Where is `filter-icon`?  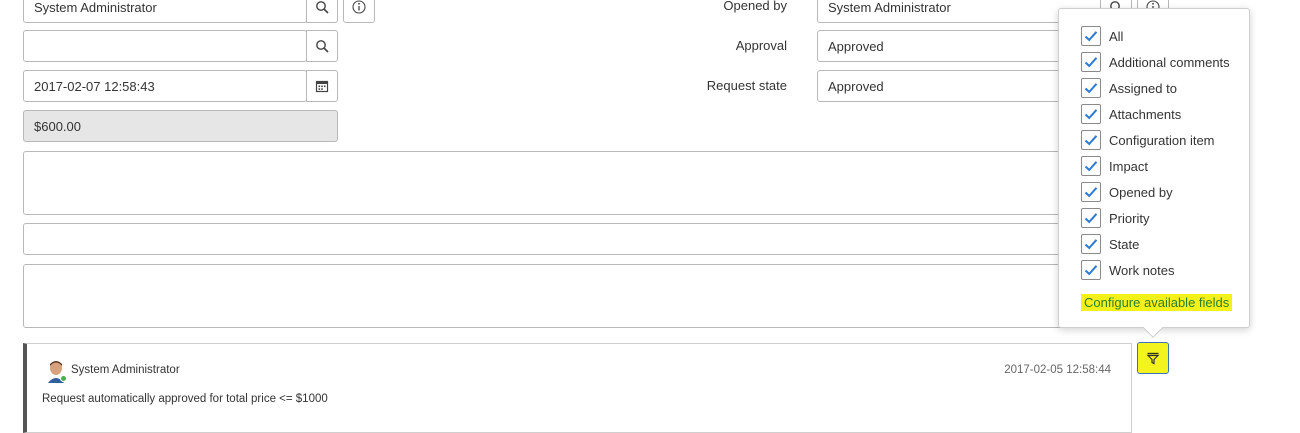 filter-icon is located at coordinates (1153, 358).